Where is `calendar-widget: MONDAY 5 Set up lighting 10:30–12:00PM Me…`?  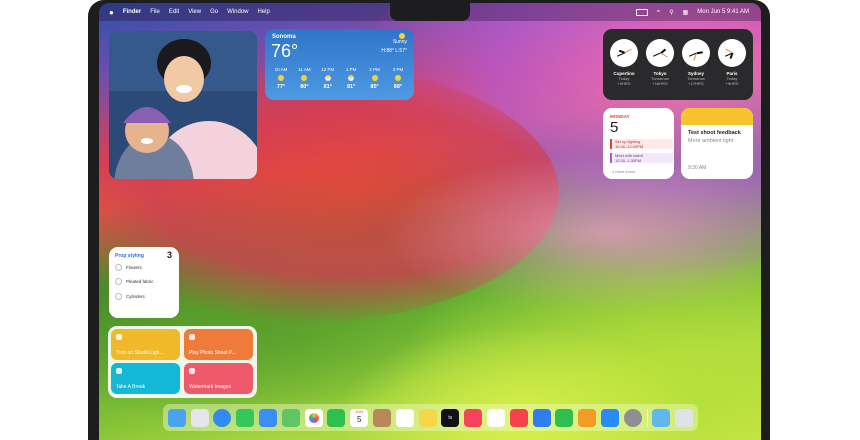
calendar-widget: MONDAY 5 Set up lighting 10:30–12:00PM Me… is located at coordinates (638, 143).